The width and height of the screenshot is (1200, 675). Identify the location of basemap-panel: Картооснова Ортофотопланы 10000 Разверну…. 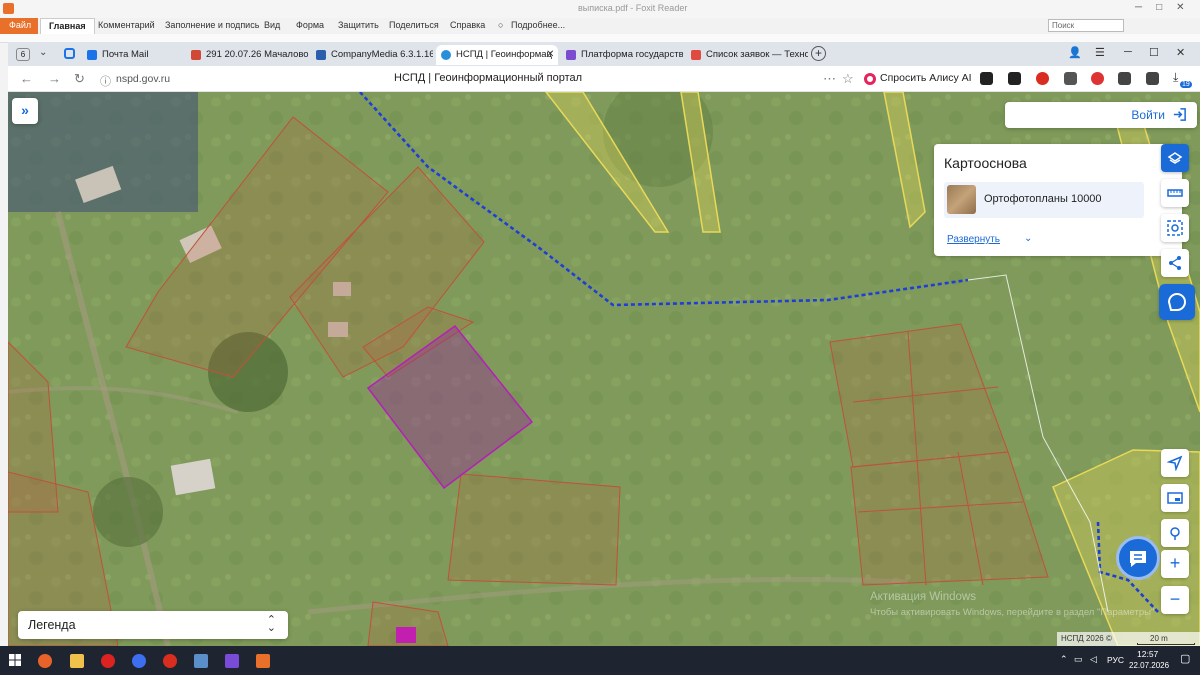
(1058, 200).